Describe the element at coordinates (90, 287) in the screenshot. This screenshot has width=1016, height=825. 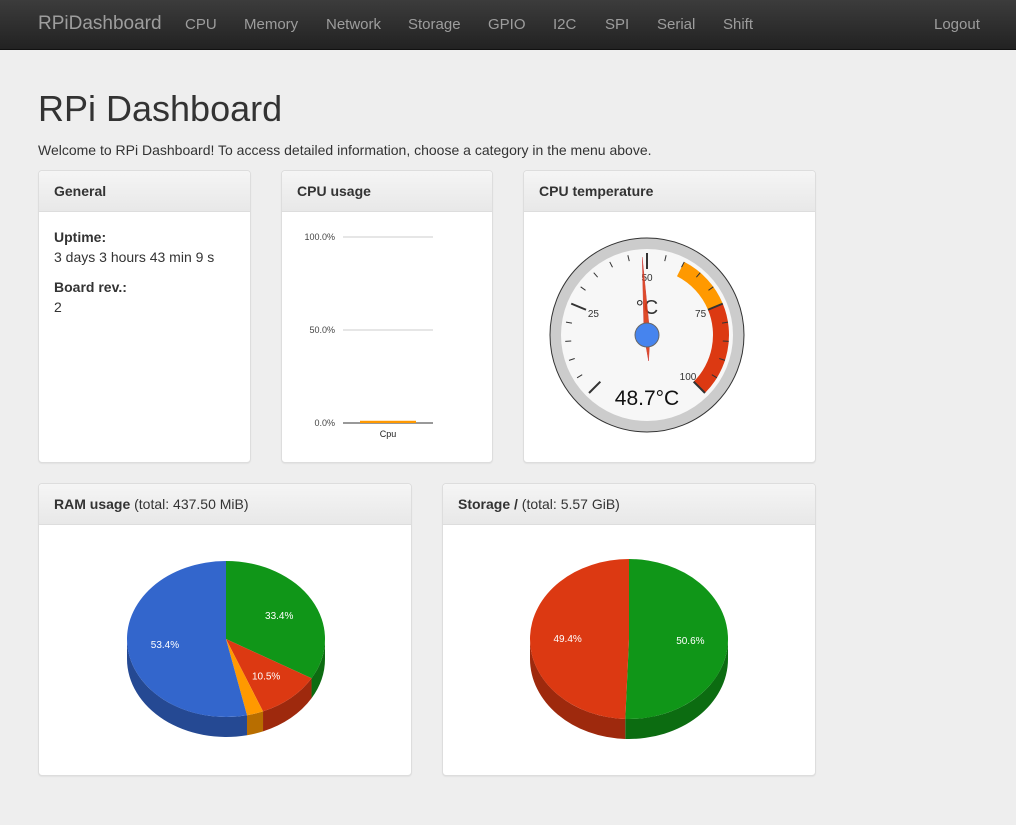
I see `board-rev-label: Board rev.:` at that location.